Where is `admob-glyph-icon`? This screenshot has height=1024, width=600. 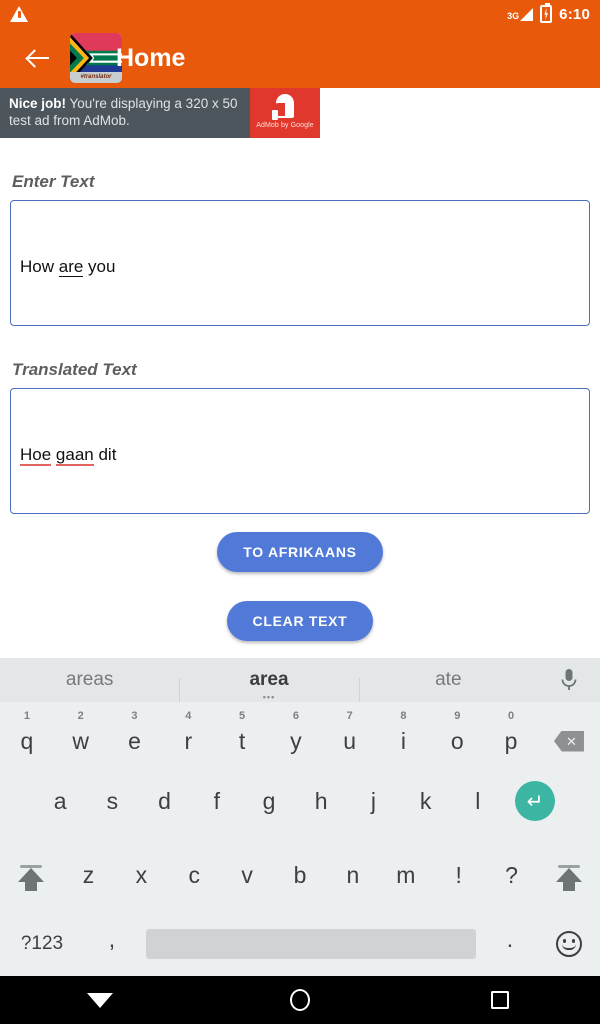
admob-glyph-icon is located at coordinates (285, 107).